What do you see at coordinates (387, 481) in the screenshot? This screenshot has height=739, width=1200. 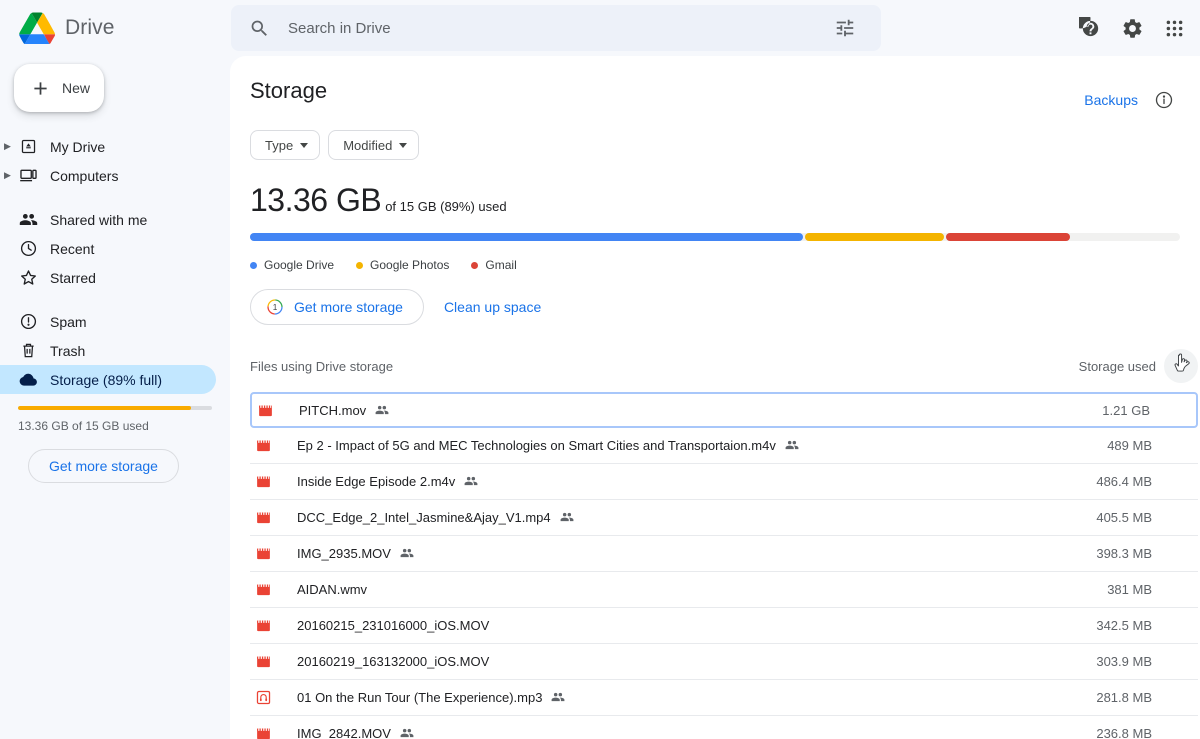 I see `file-name: Inside Edge Episode 2.m4v` at bounding box center [387, 481].